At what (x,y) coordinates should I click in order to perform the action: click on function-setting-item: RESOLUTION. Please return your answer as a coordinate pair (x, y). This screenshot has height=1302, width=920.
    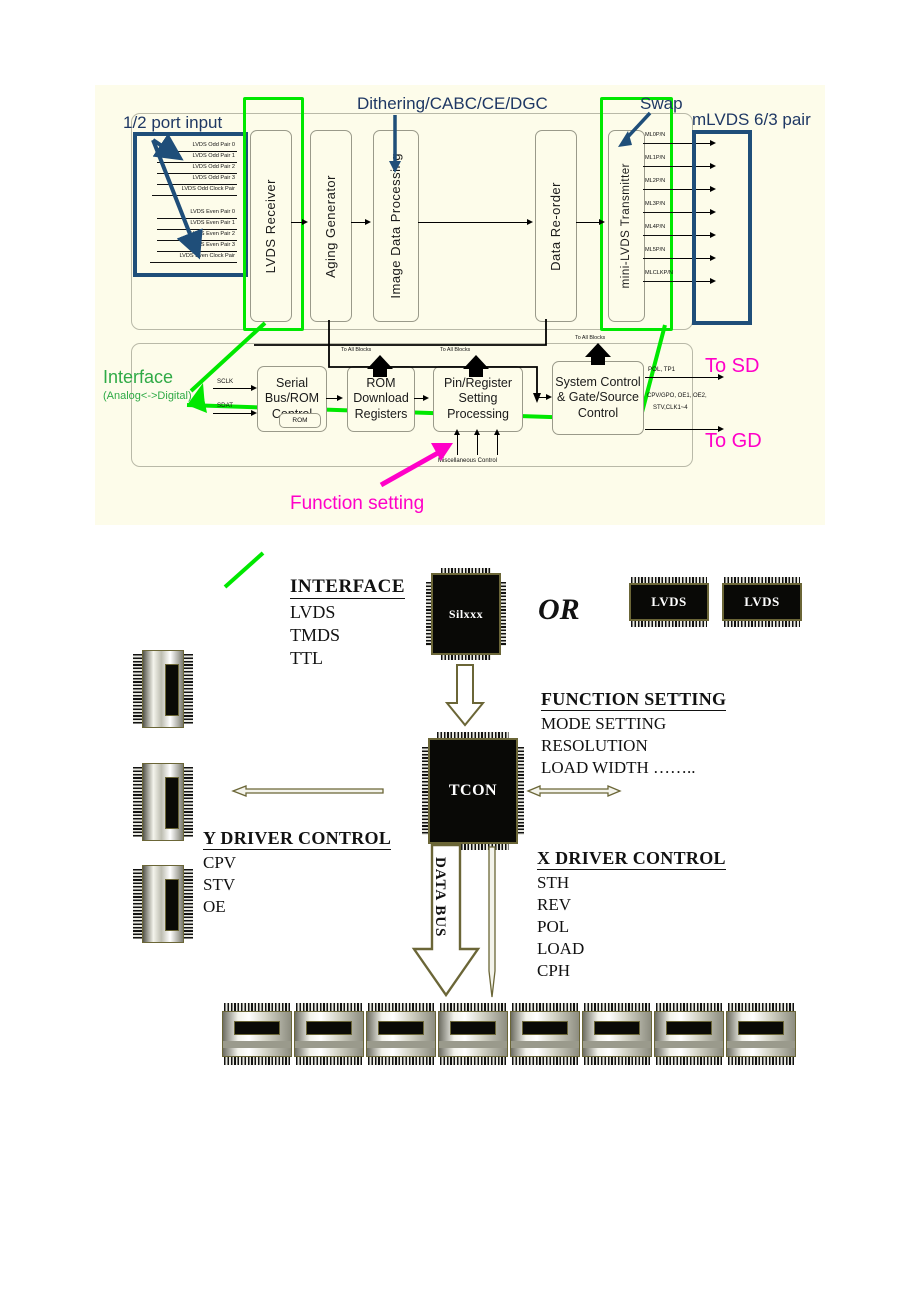
    Looking at the image, I should click on (594, 745).